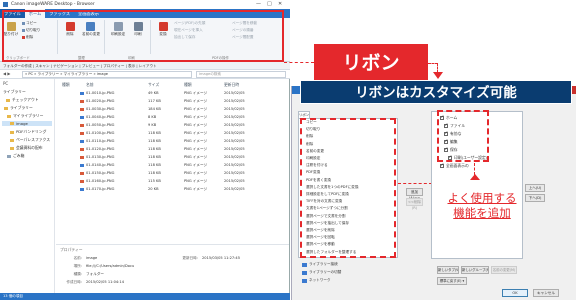  What do you see at coordinates (535, 188) in the screenshot?
I see `move-up-button: 上へ(U)` at bounding box center [535, 188].